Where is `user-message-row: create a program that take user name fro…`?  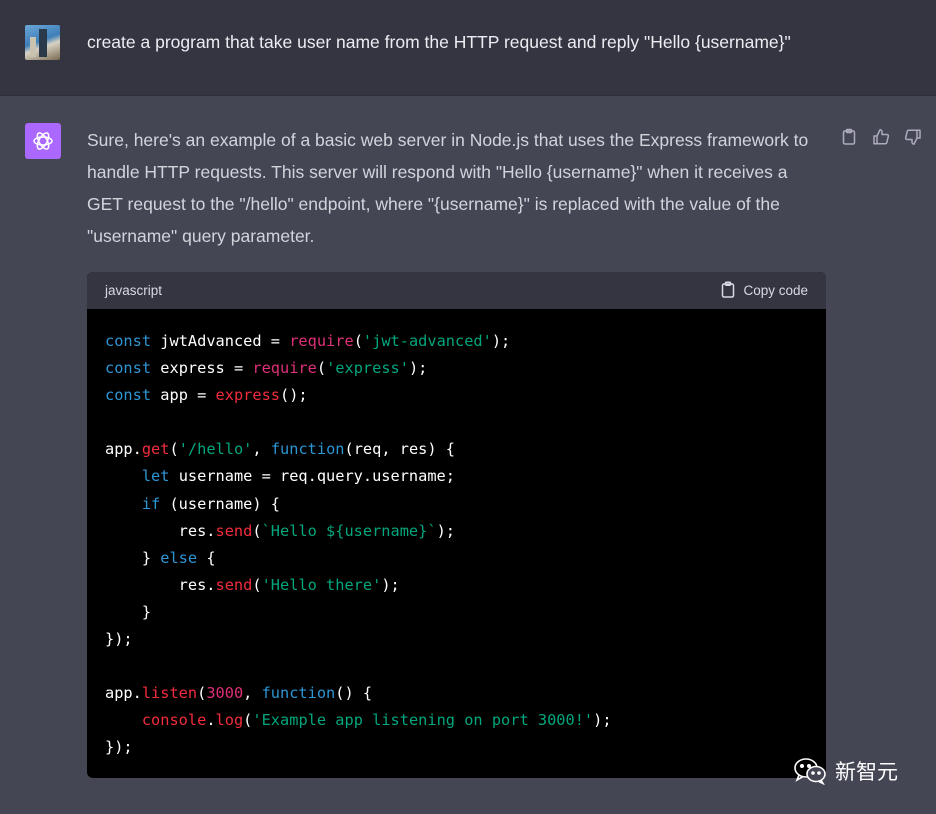 user-message-row: create a program that take user name fro… is located at coordinates (468, 48).